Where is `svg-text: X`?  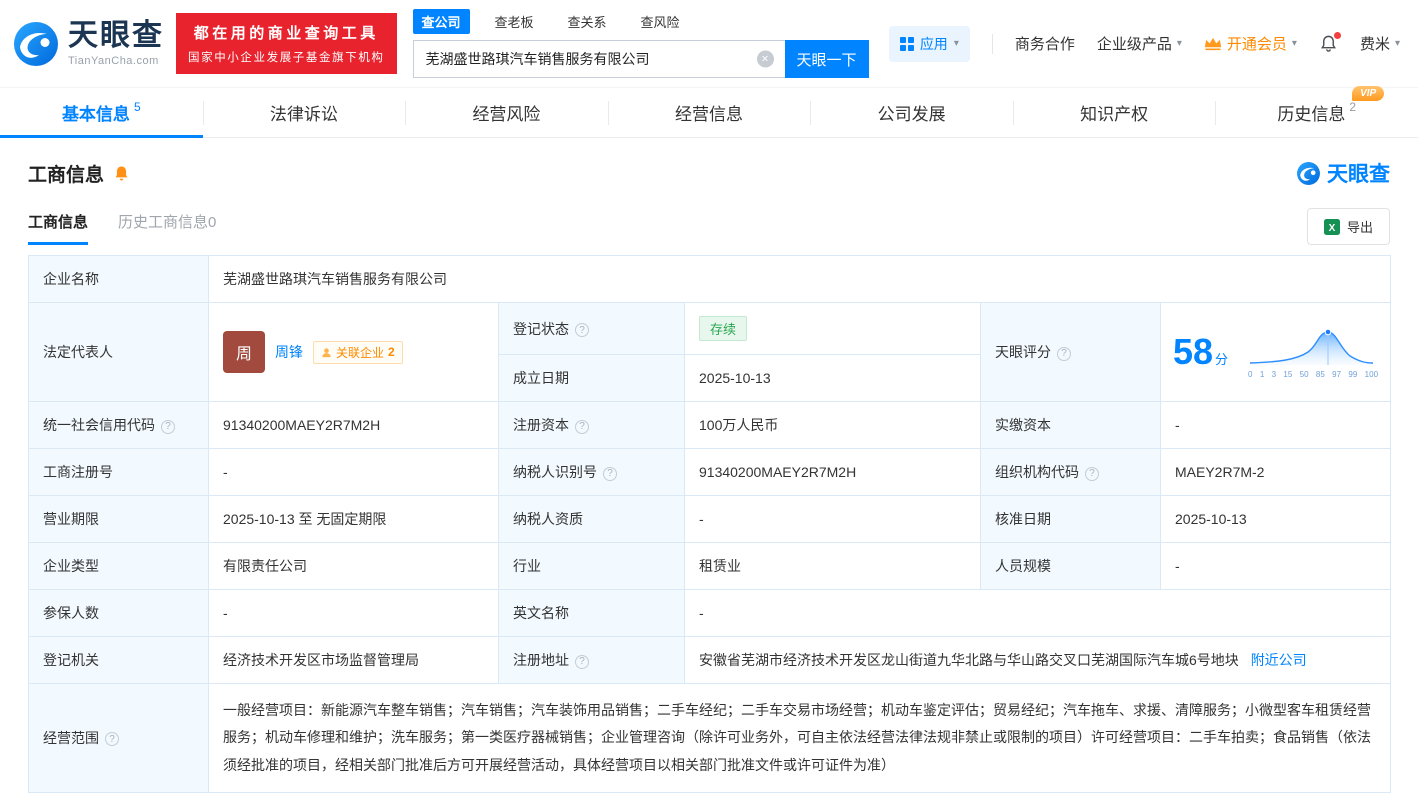 svg-text: X is located at coordinates (1332, 228).